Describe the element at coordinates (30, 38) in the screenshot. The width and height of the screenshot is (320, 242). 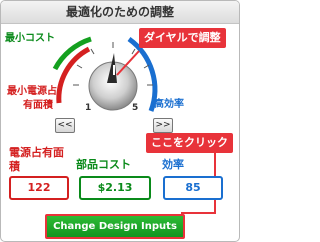
I see `label-min-cost: 最小コスト` at that location.